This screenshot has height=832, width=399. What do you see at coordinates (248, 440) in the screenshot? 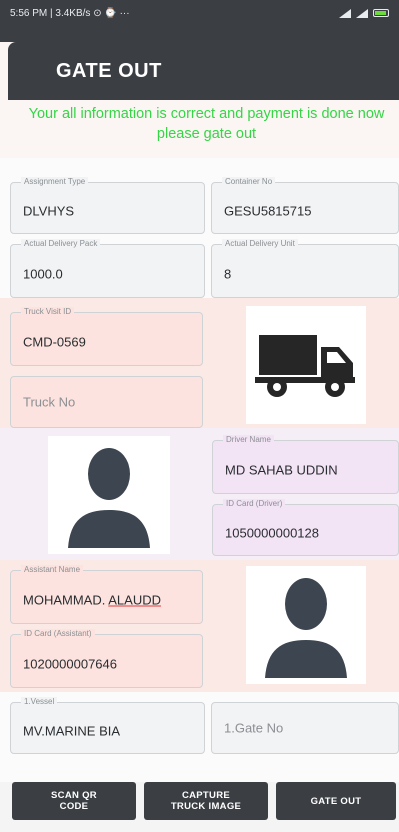
I see `driver-name-label: Driver Name` at bounding box center [248, 440].